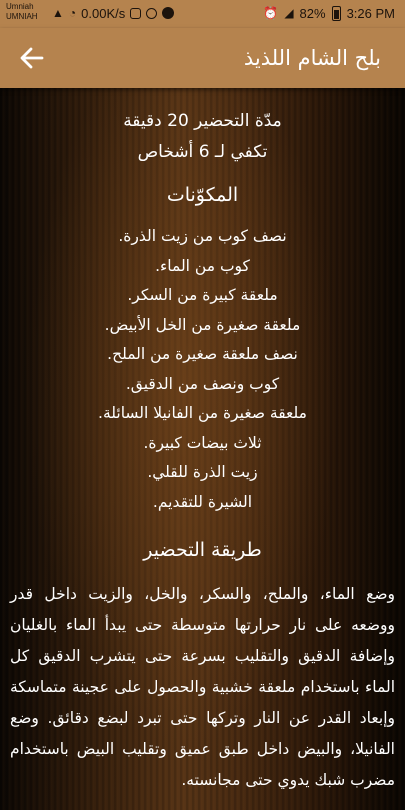 This screenshot has height=810, width=405. I want to click on carrier-label: Umniah UMNIAH, so click(22, 12).